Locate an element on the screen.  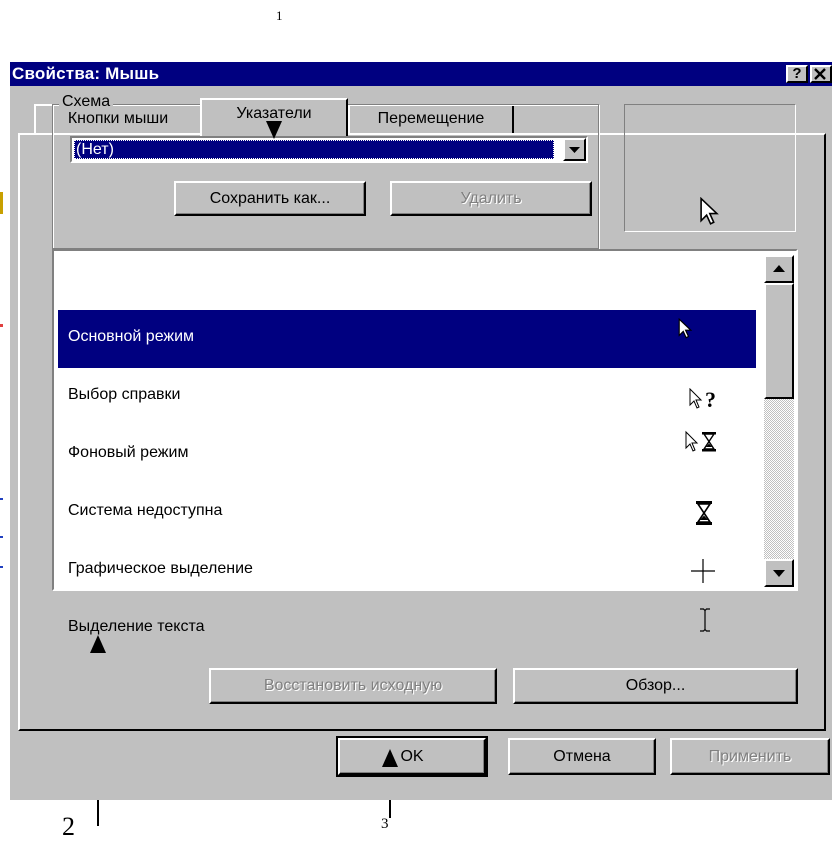
delete-scheme-button-label: Удалить is located at coordinates (491, 198).